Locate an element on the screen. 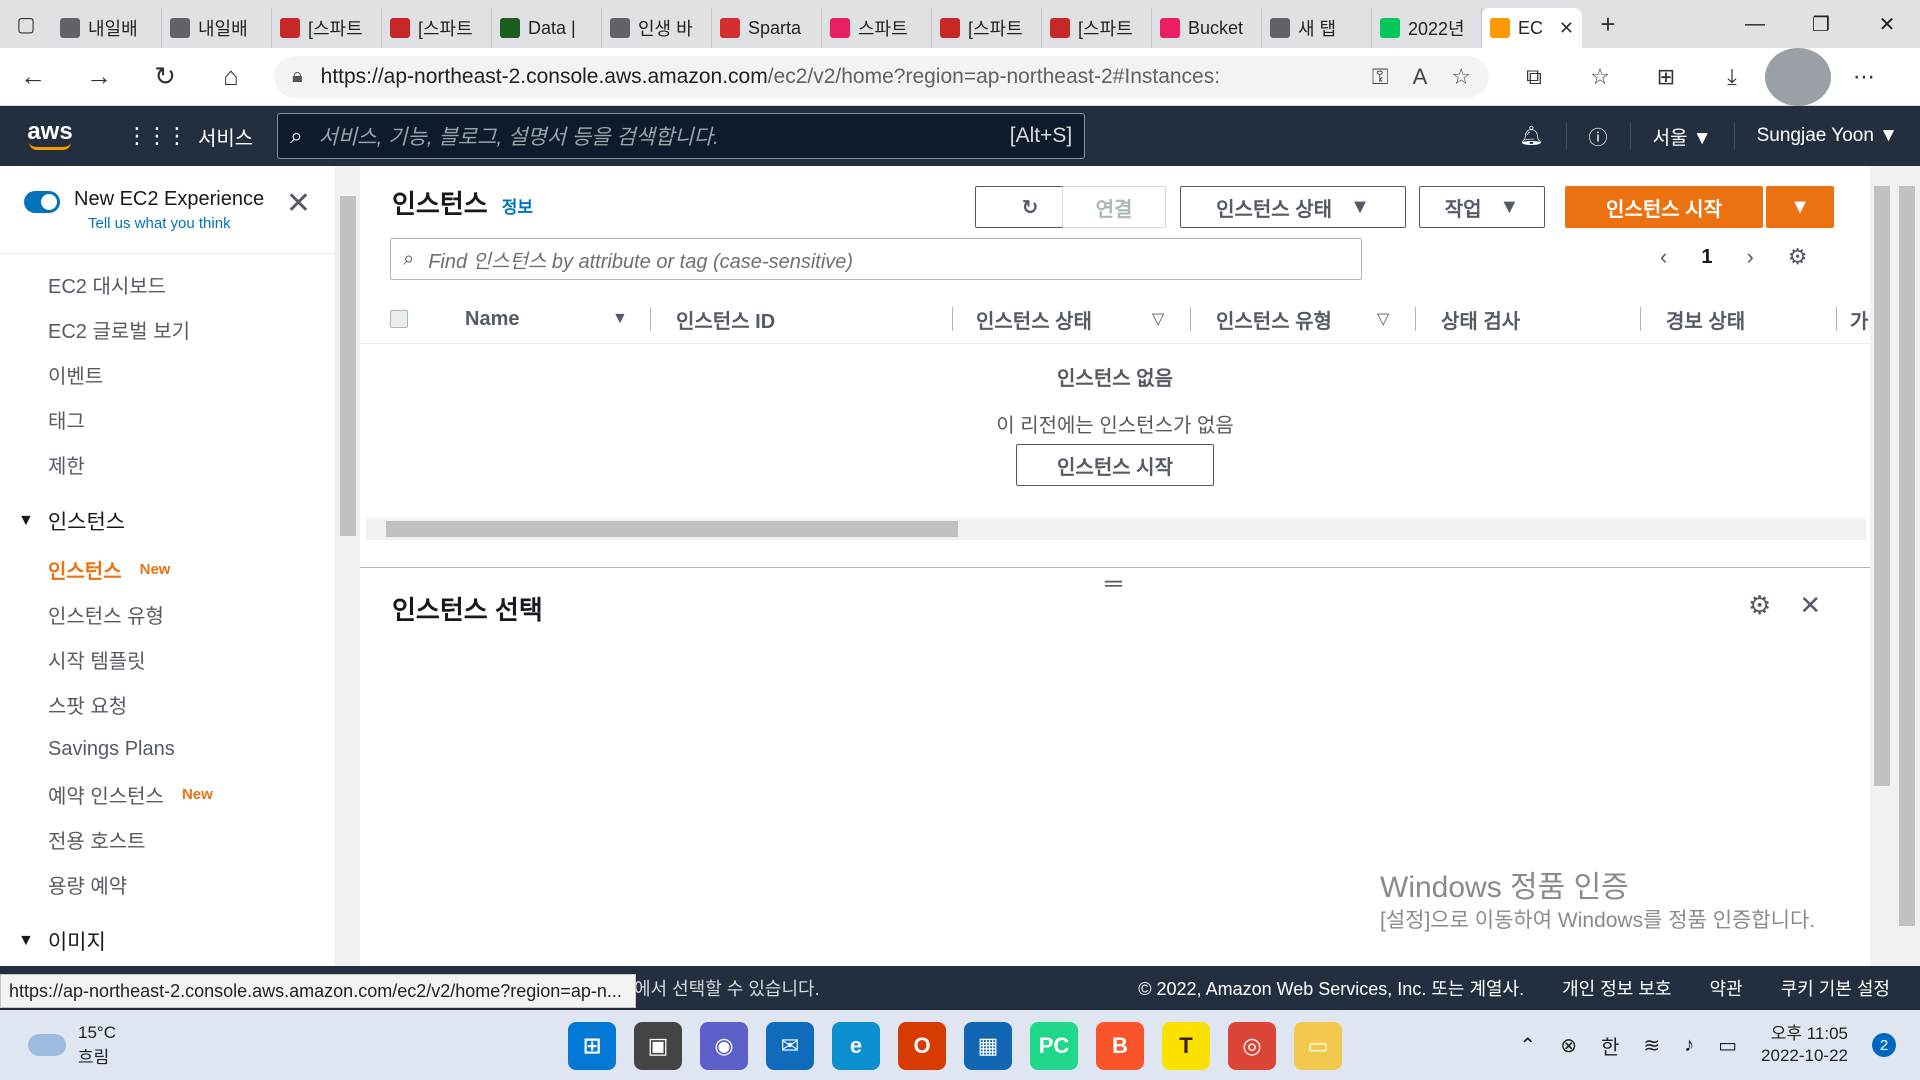  pycharm-icon: PC is located at coordinates (1054, 1046).